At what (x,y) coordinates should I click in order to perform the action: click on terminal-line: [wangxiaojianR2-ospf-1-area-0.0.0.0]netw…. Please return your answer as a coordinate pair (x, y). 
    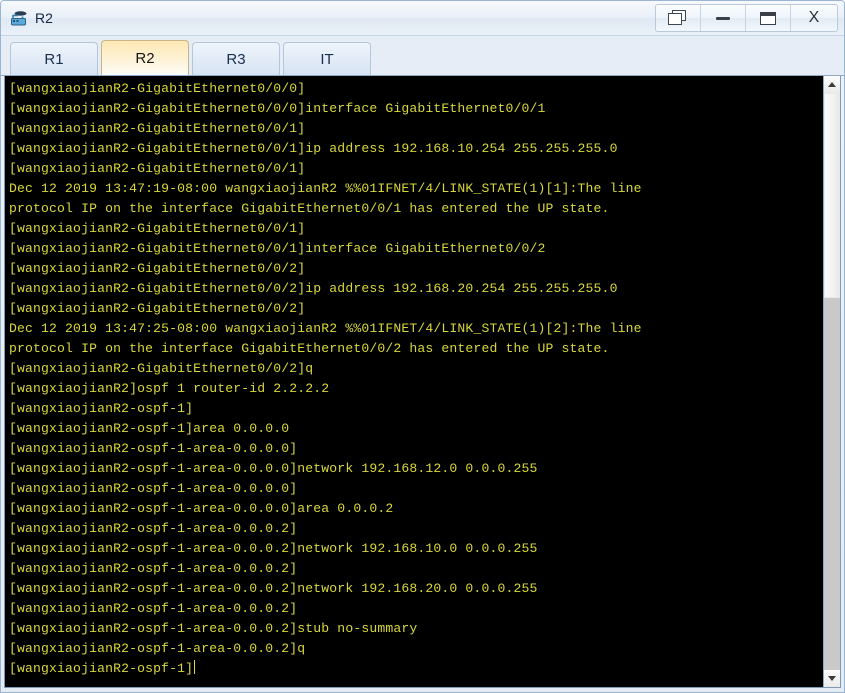
    Looking at the image, I should click on (273, 468).